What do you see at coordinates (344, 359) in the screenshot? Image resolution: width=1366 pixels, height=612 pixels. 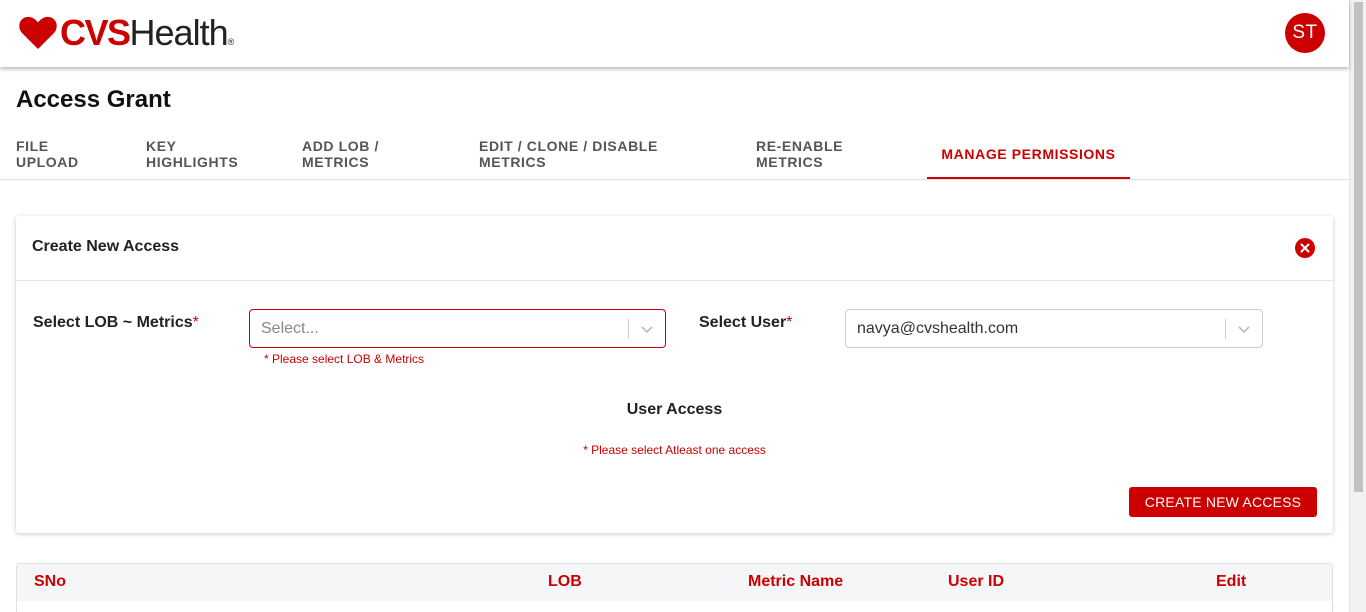 I see `lob-metrics-error: * Please select LOB & Metrics` at bounding box center [344, 359].